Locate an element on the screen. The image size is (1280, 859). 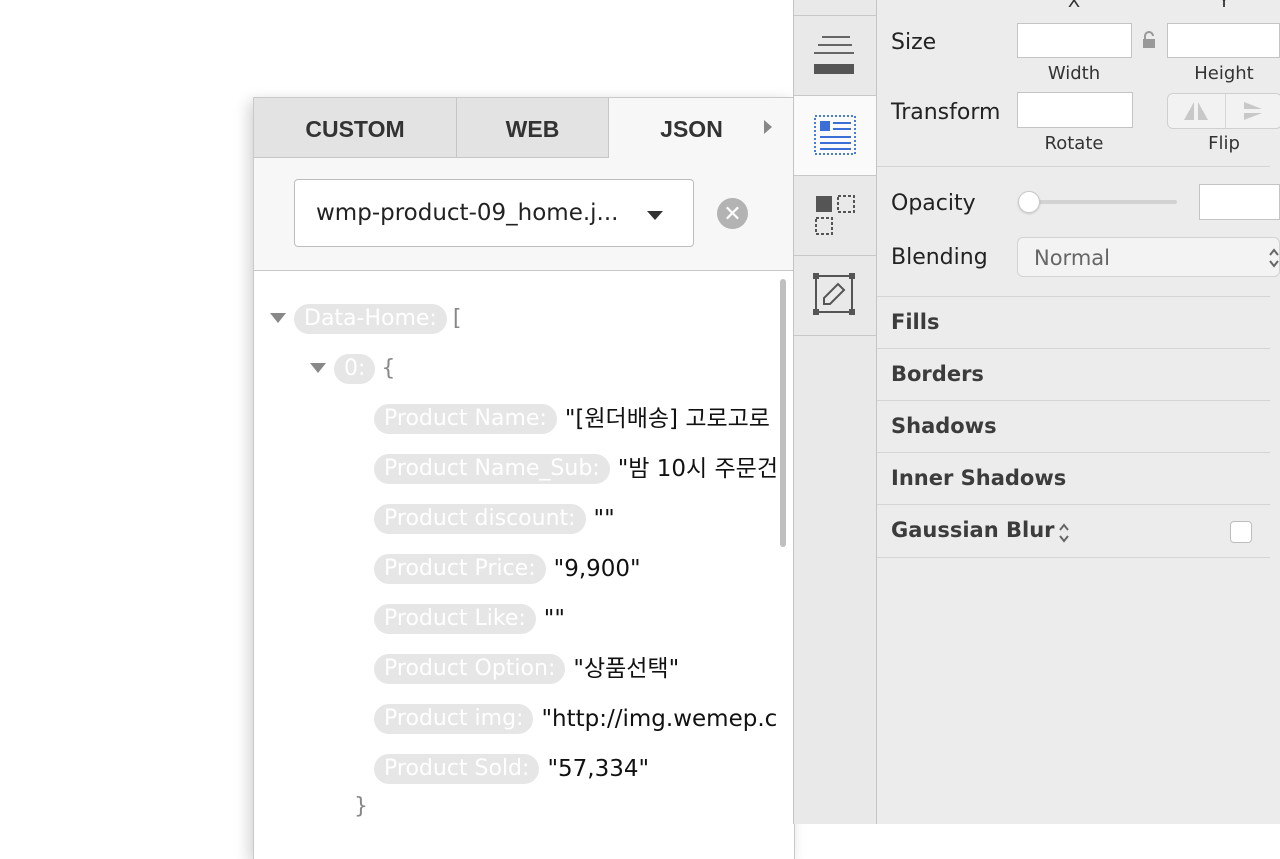
symbol-override-icon is located at coordinates (835, 215).